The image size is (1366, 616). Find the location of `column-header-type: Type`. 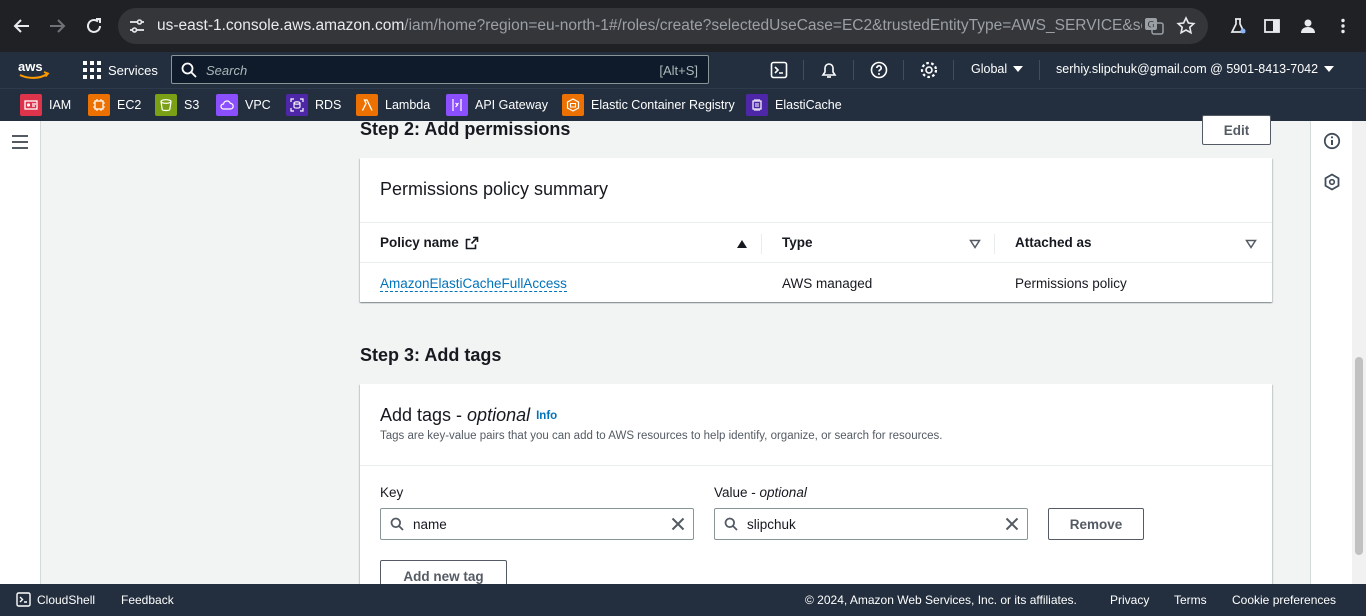

column-header-type: Type is located at coordinates (797, 242).